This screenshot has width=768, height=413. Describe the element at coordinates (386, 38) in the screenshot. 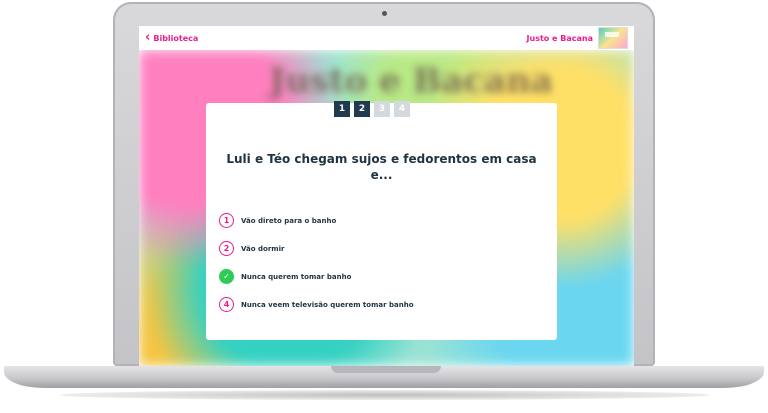

I see `top-bar: ‹ Biblioteca Justo e Bacana` at that location.